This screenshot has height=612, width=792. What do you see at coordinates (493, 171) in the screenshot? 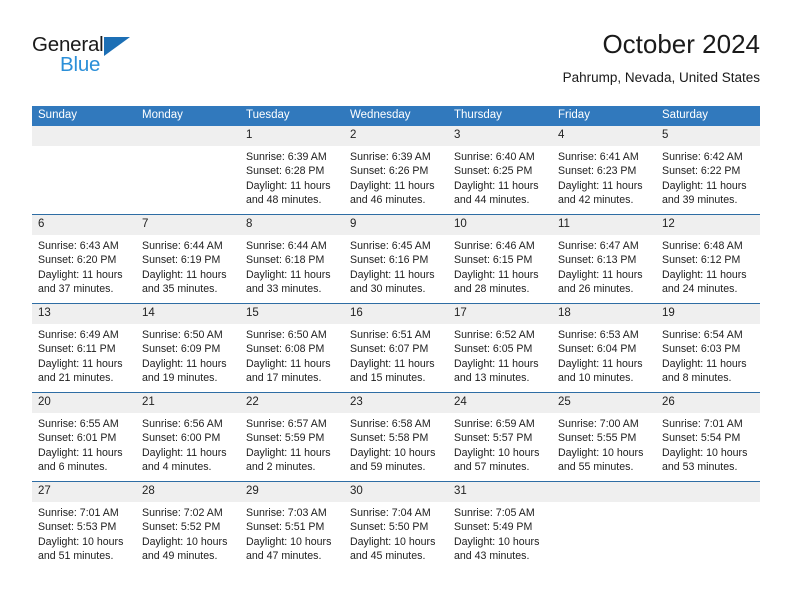
I see `sunset-time: Sunset: 6:25 PM` at bounding box center [493, 171].